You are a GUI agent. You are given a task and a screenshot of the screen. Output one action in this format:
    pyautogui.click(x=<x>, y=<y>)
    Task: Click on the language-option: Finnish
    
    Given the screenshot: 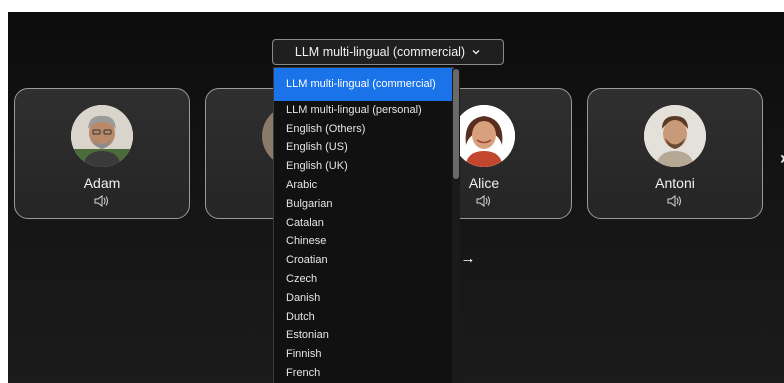 What is the action you would take?
    pyautogui.click(x=363, y=354)
    